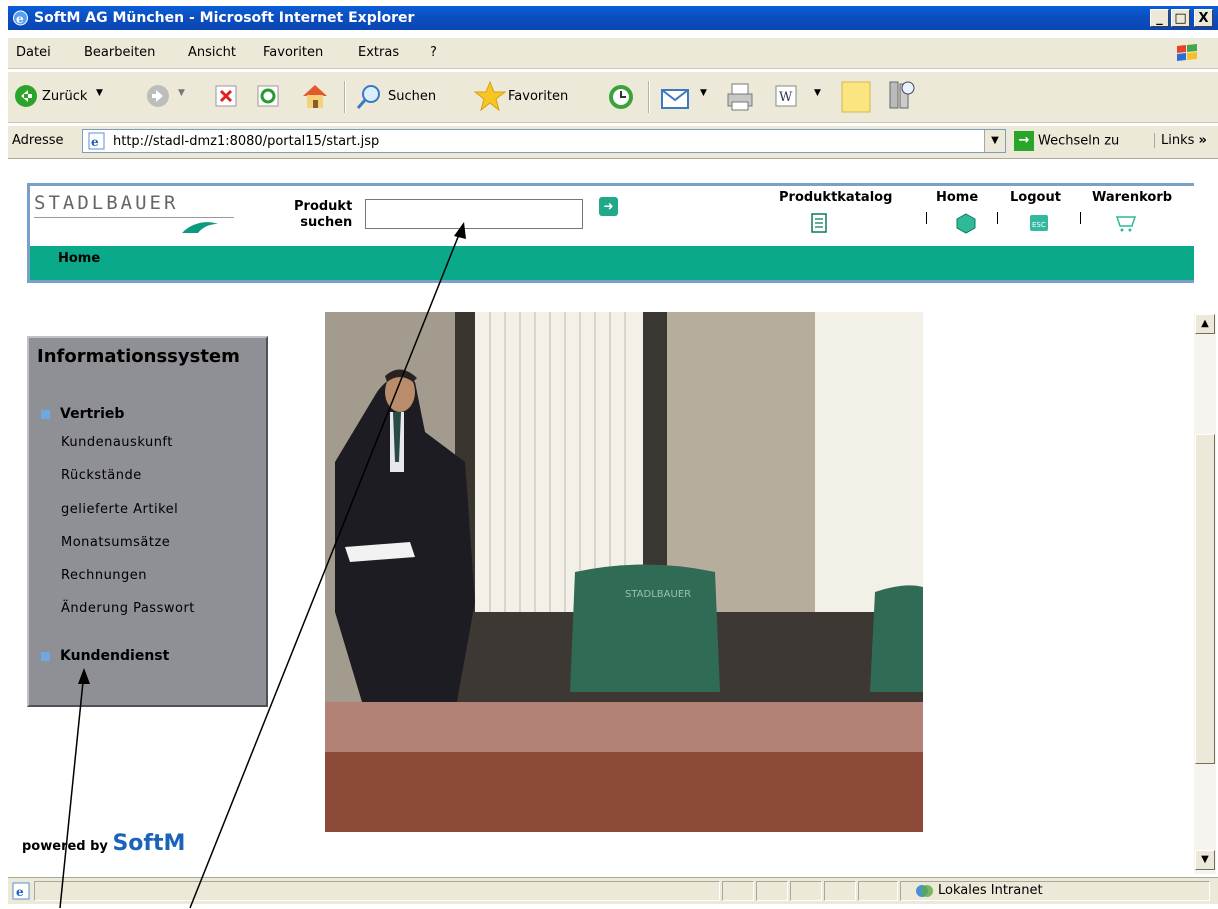 This screenshot has width=1218, height=909. I want to click on page-status-icon: e, so click(21, 891).